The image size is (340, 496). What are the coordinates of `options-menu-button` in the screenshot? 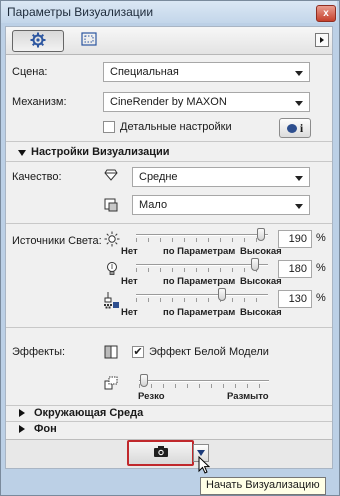 It's located at (322, 40).